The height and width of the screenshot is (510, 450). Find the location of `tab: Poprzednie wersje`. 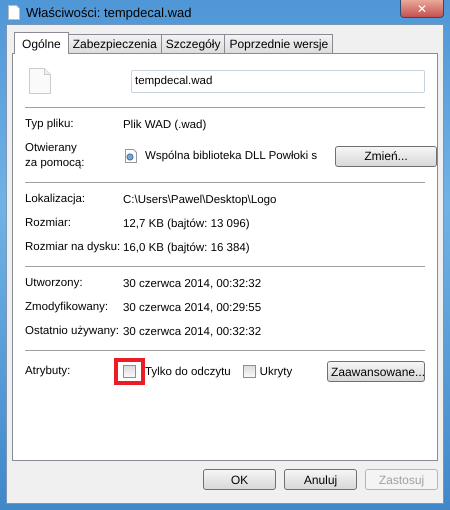

tab: Poprzednie wersje is located at coordinates (279, 43).